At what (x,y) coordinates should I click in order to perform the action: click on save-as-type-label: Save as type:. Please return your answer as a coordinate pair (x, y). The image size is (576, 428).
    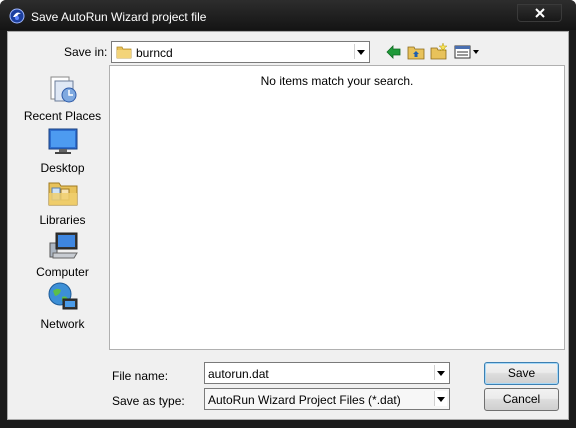
    Looking at the image, I should click on (148, 401).